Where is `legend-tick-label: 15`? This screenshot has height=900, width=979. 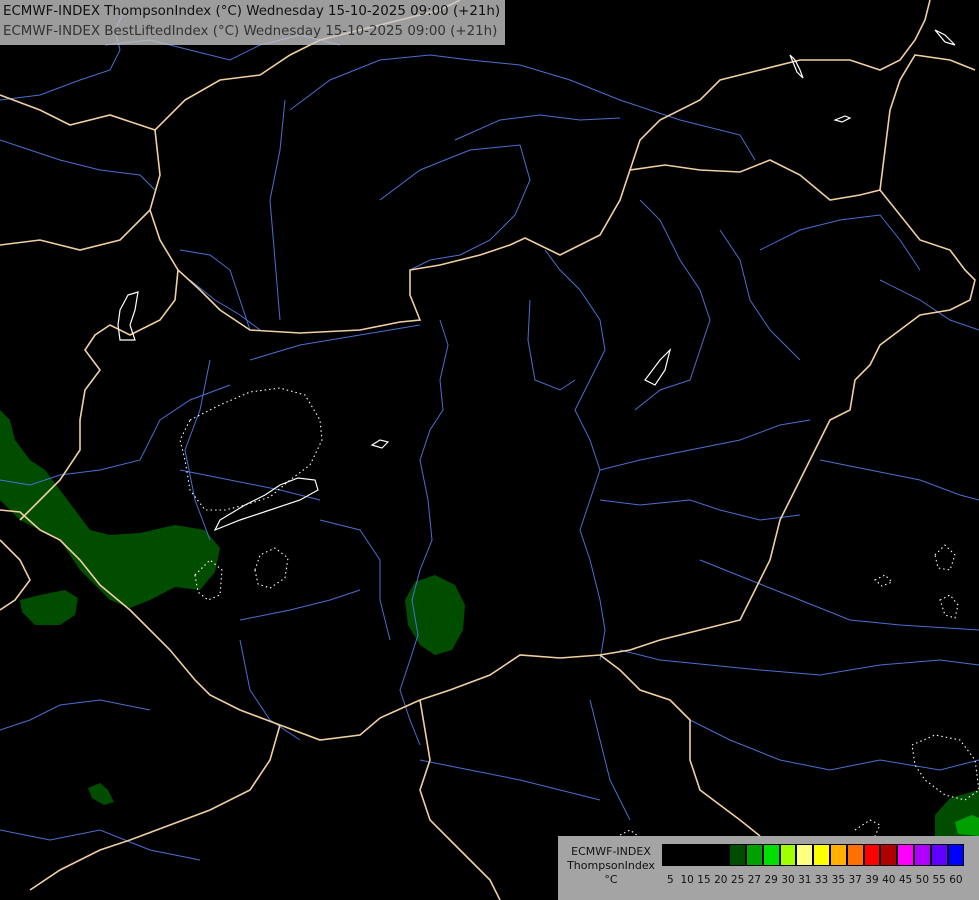
legend-tick-label: 15 is located at coordinates (704, 880).